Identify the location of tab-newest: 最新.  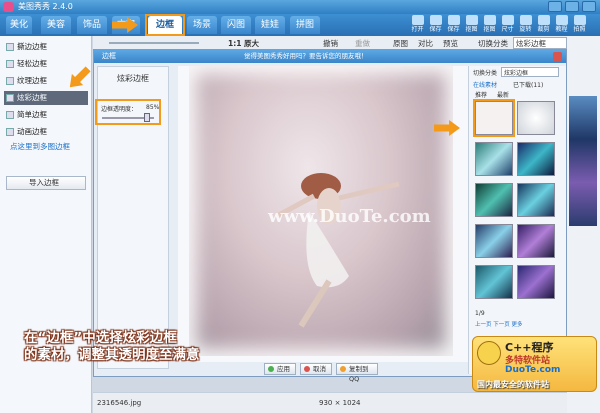
(503, 94).